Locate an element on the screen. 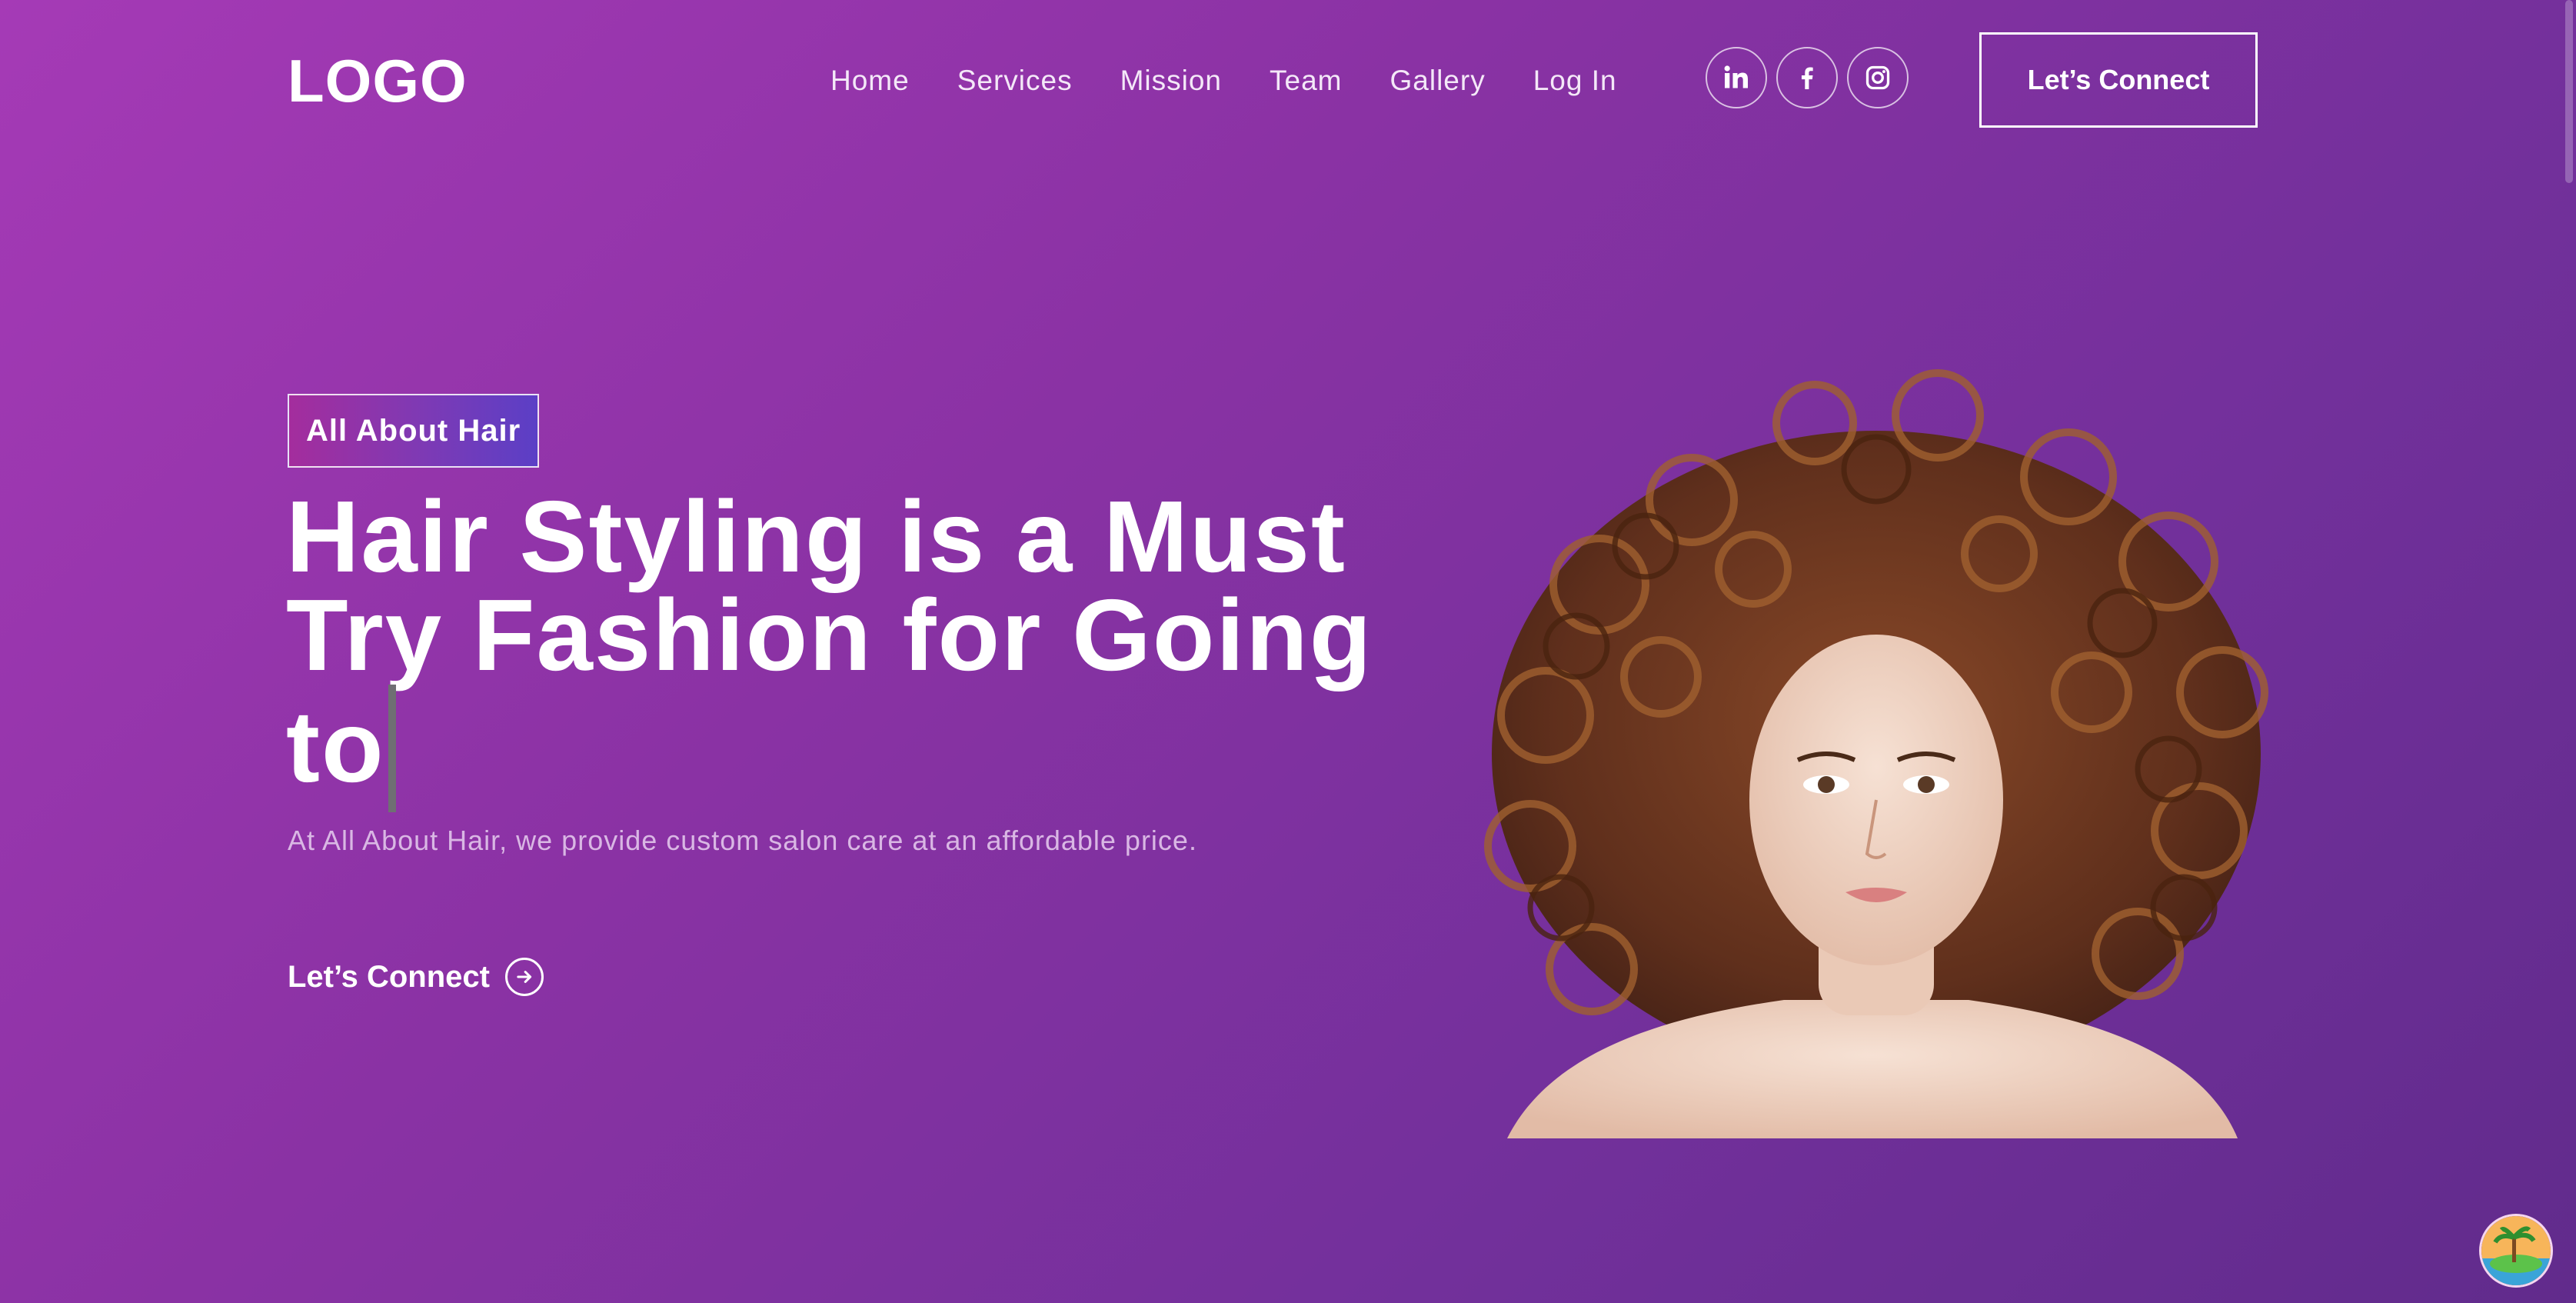 The height and width of the screenshot is (1303, 2576). brand-tag: All About Hair is located at coordinates (414, 431).